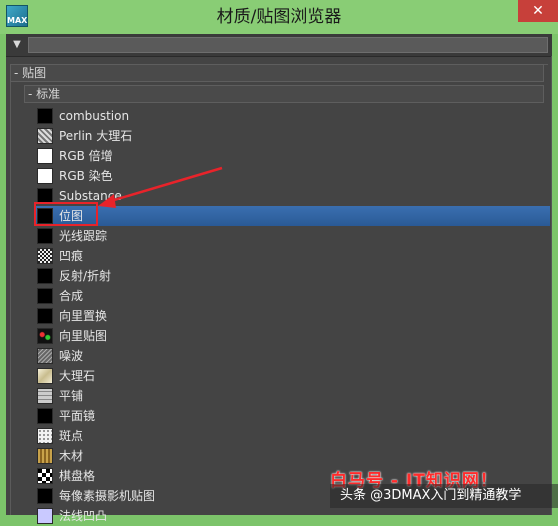  I want to click on map-list-item-label: Perlin 大理石, so click(96, 136).